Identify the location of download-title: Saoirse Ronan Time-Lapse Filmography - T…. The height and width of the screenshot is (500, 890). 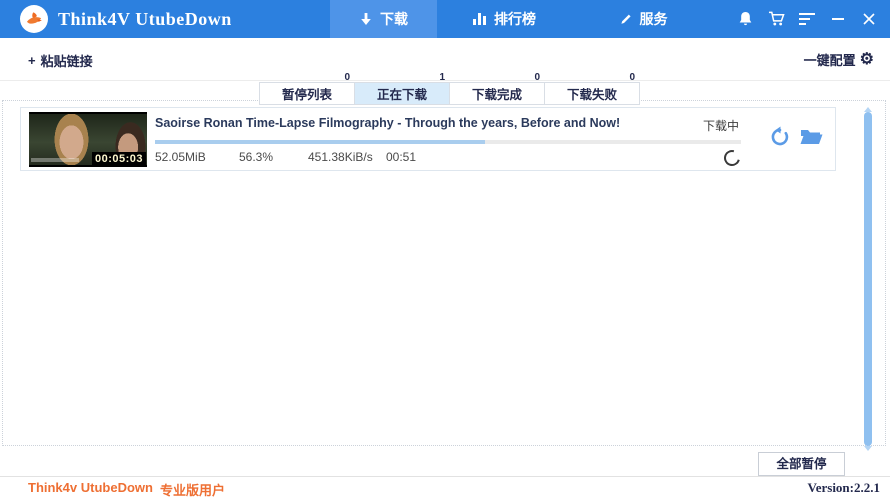
(388, 123).